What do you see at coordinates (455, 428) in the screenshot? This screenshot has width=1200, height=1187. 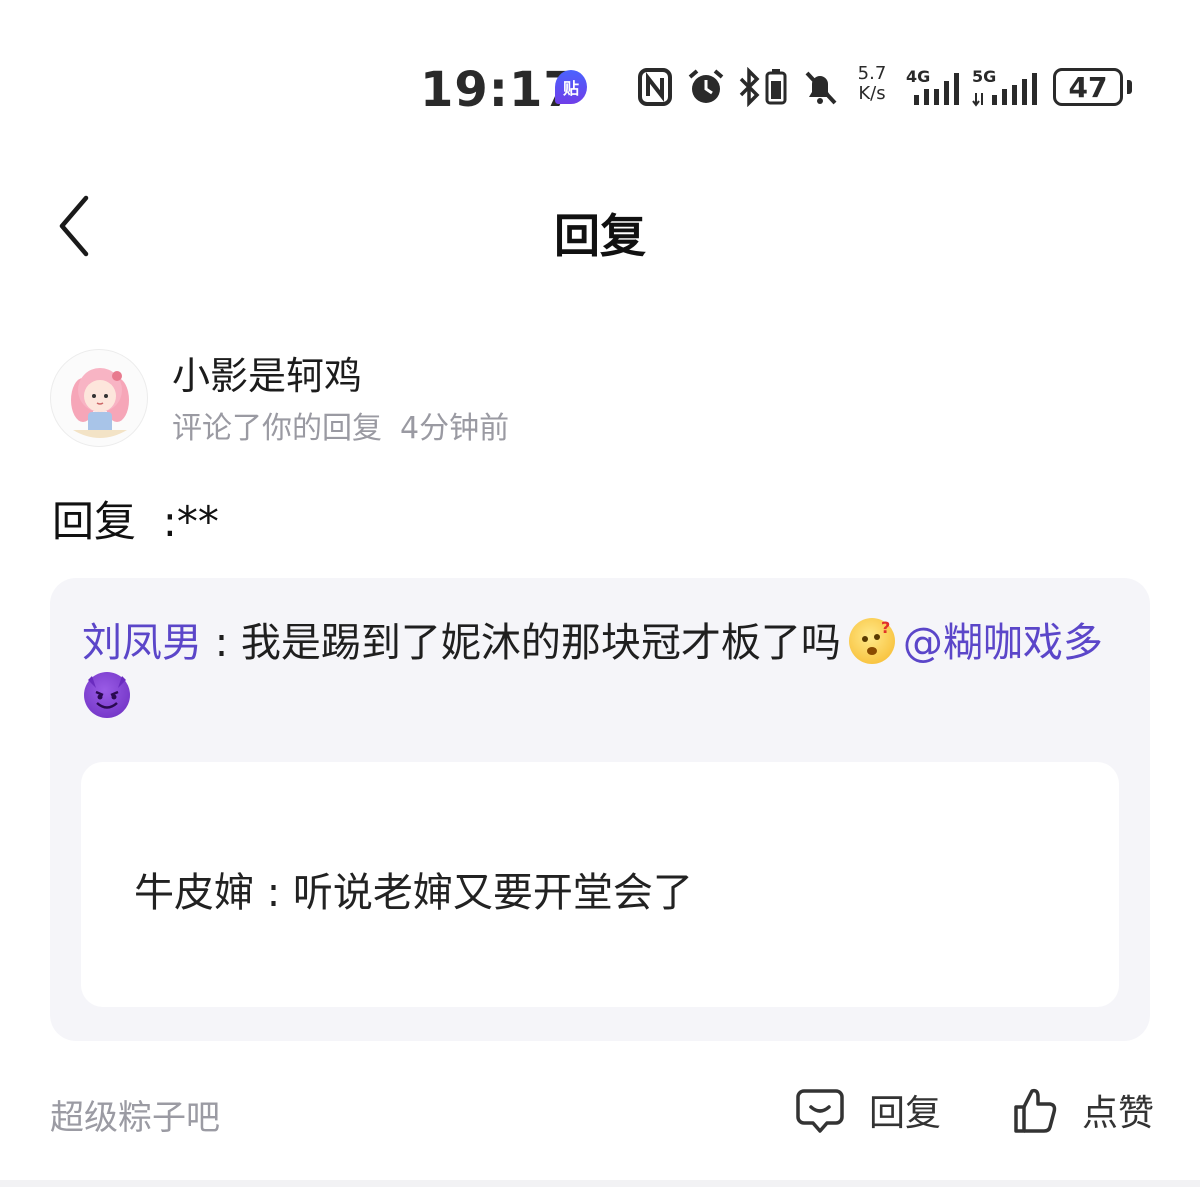 I see `timestamp: 4分钟前` at bounding box center [455, 428].